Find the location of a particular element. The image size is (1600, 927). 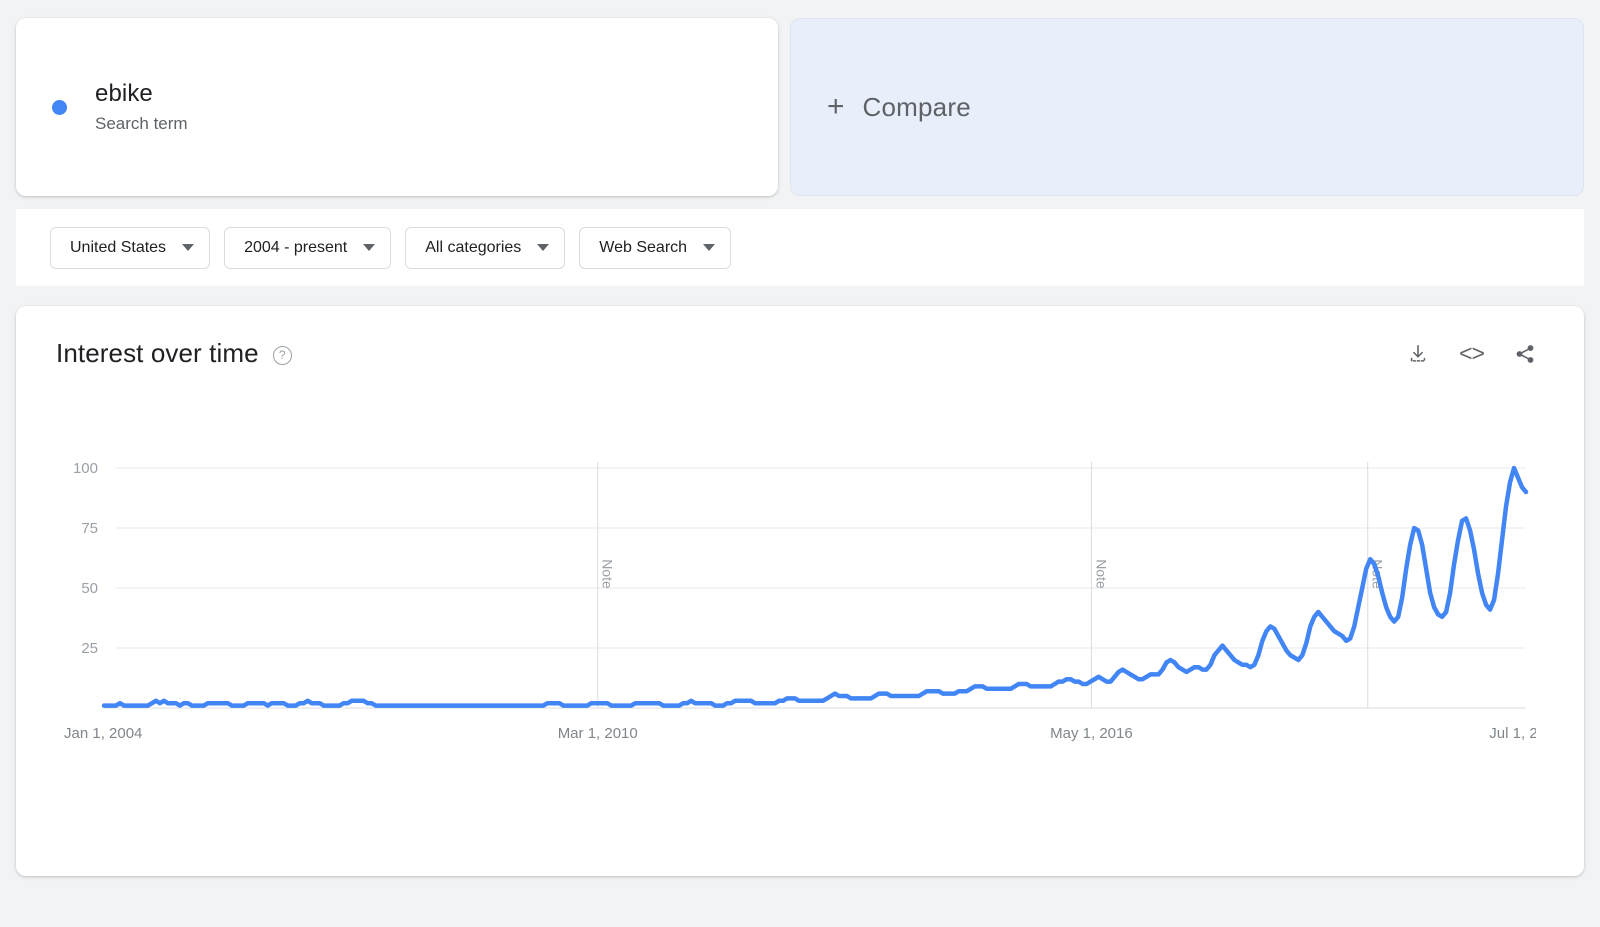

chart-header: Interest over time ? <> is located at coordinates (800, 353).